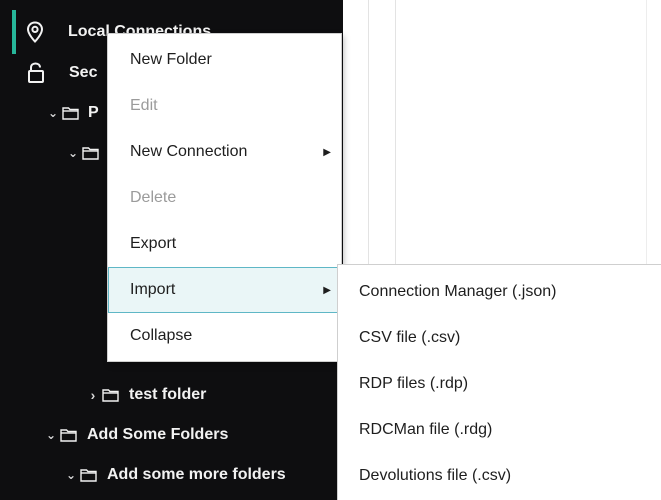 This screenshot has width=661, height=500. What do you see at coordinates (158, 434) in the screenshot?
I see `tree-item-label: Add Some Folders` at bounding box center [158, 434].